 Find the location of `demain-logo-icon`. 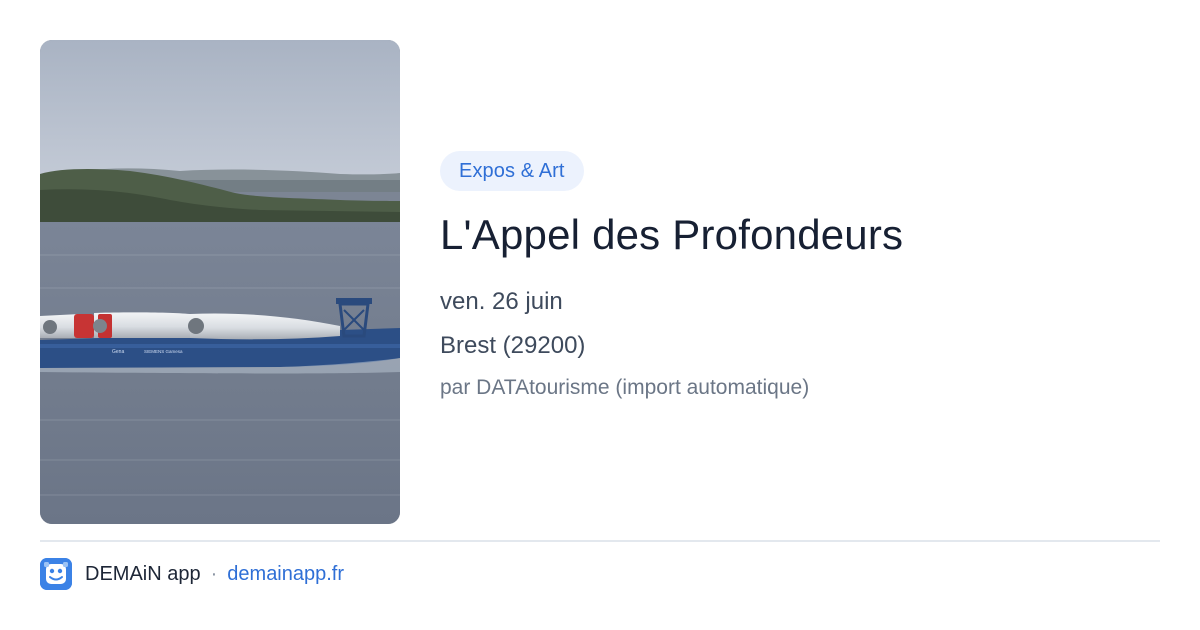

demain-logo-icon is located at coordinates (56, 574).